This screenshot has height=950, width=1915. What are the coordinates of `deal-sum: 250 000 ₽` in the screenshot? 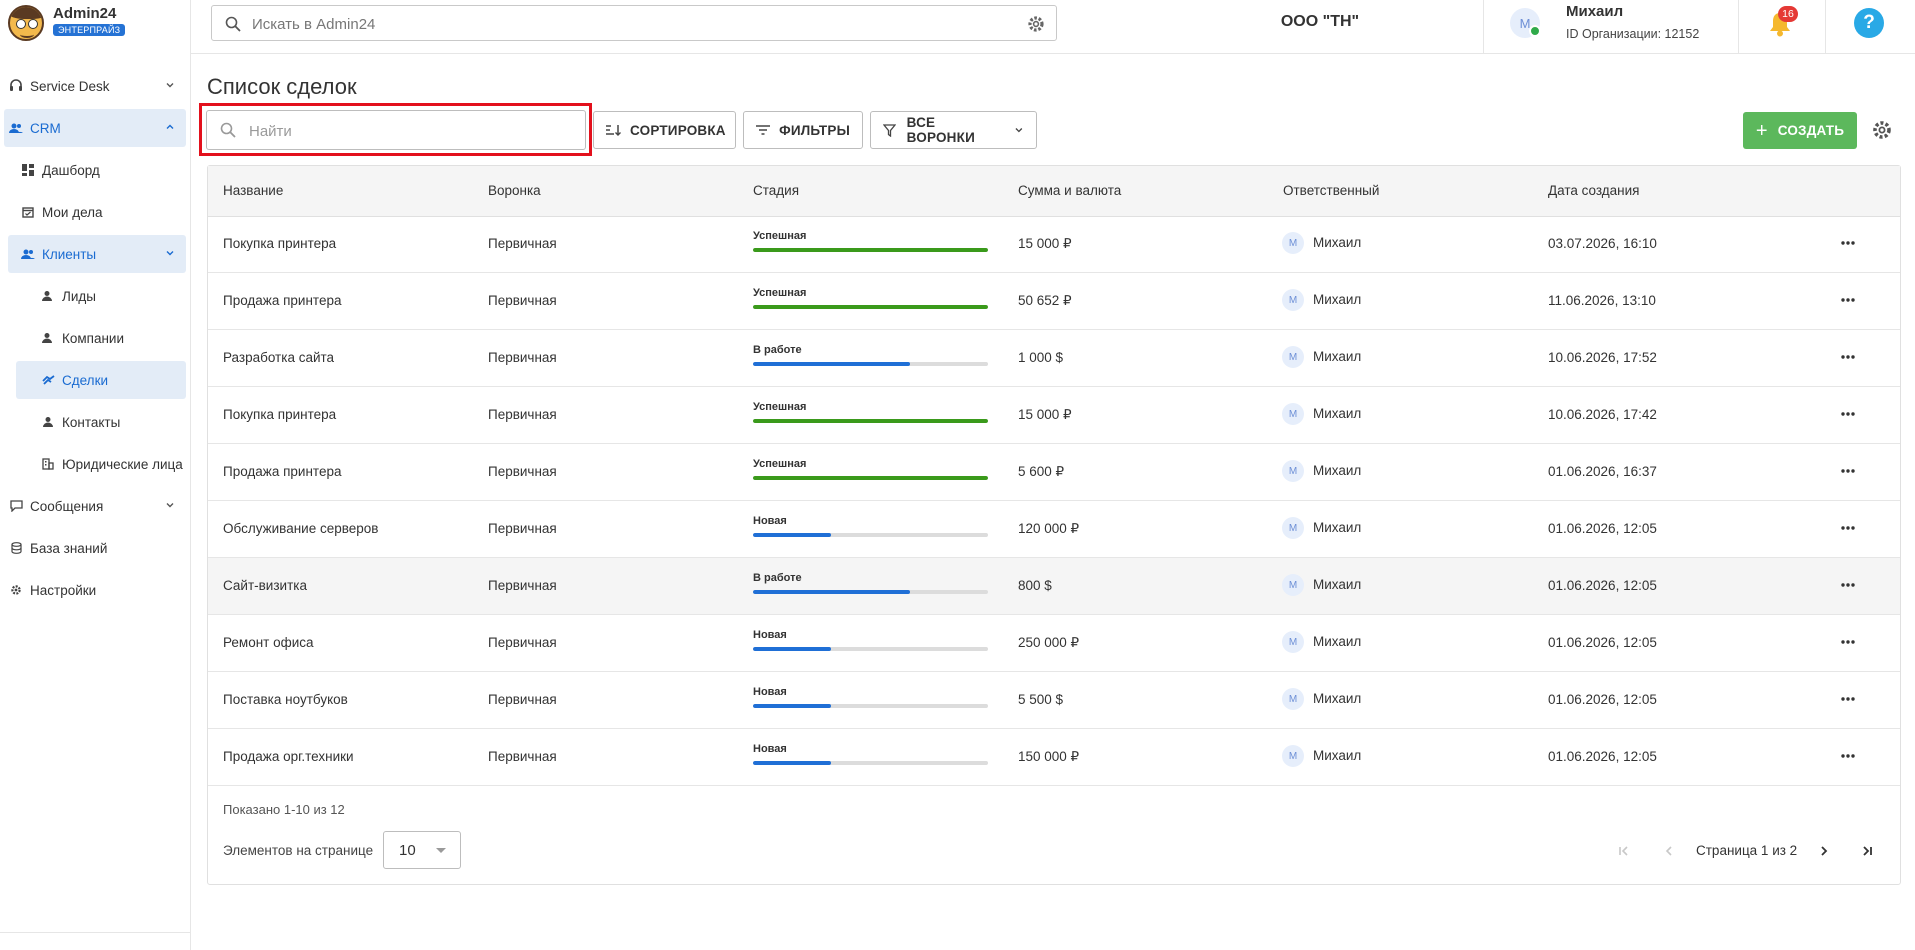 It's located at (1049, 642).